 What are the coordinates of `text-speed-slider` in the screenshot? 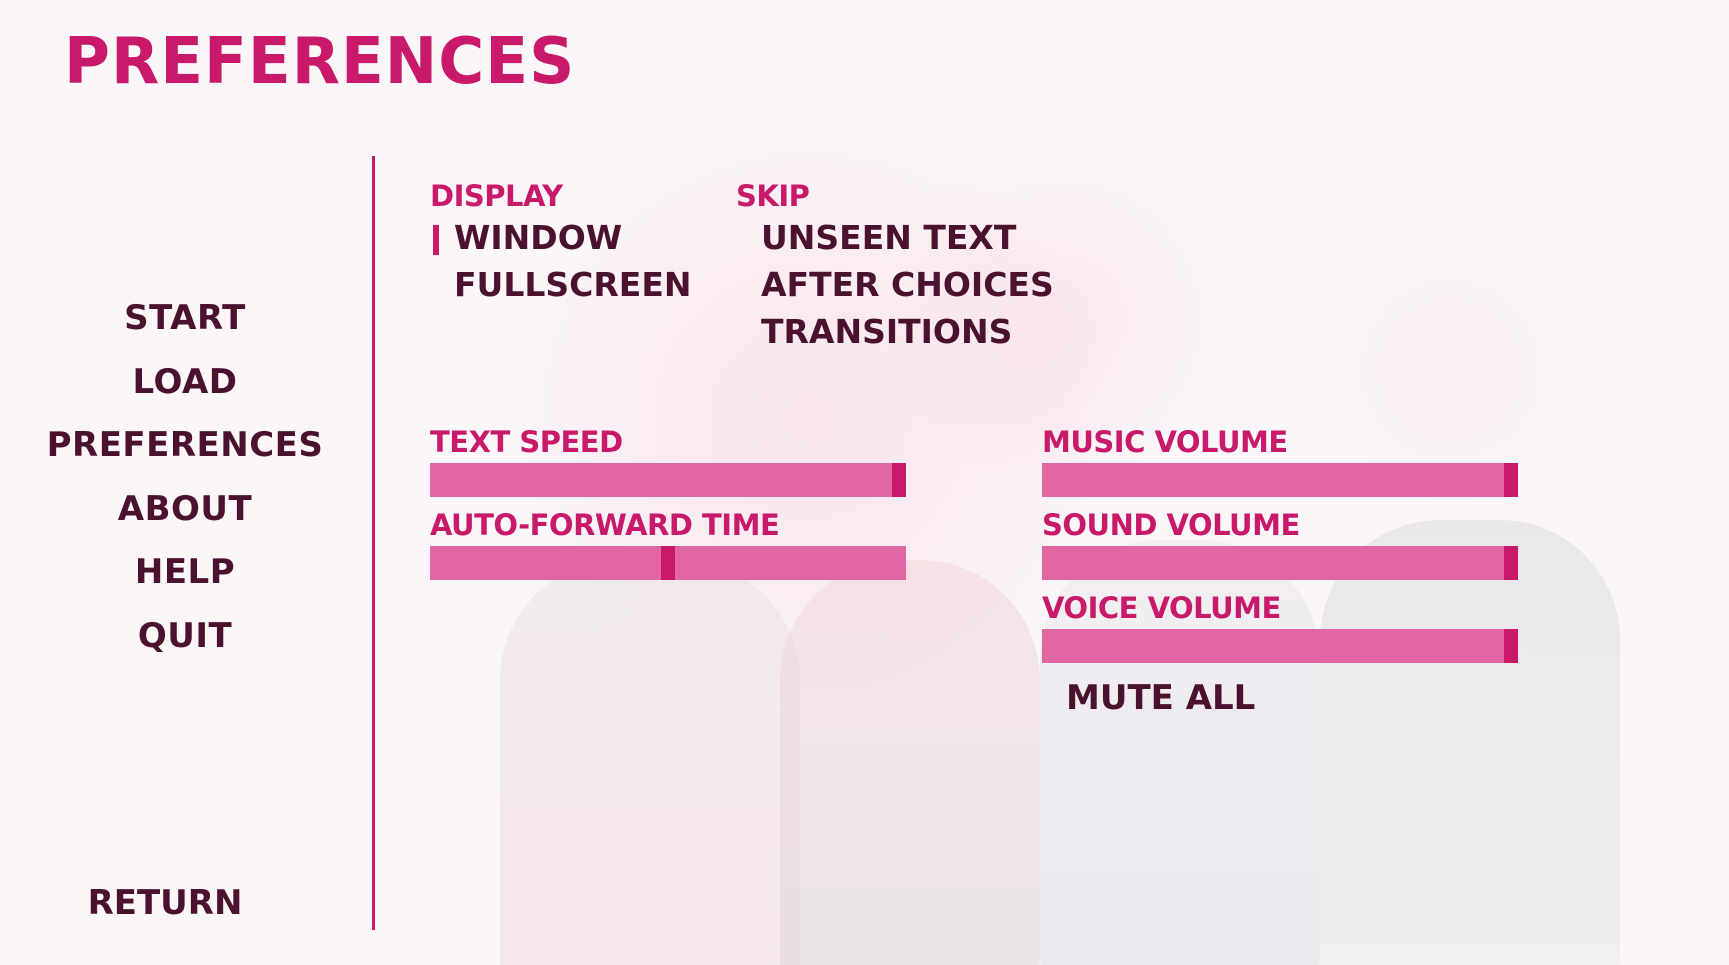 It's located at (668, 480).